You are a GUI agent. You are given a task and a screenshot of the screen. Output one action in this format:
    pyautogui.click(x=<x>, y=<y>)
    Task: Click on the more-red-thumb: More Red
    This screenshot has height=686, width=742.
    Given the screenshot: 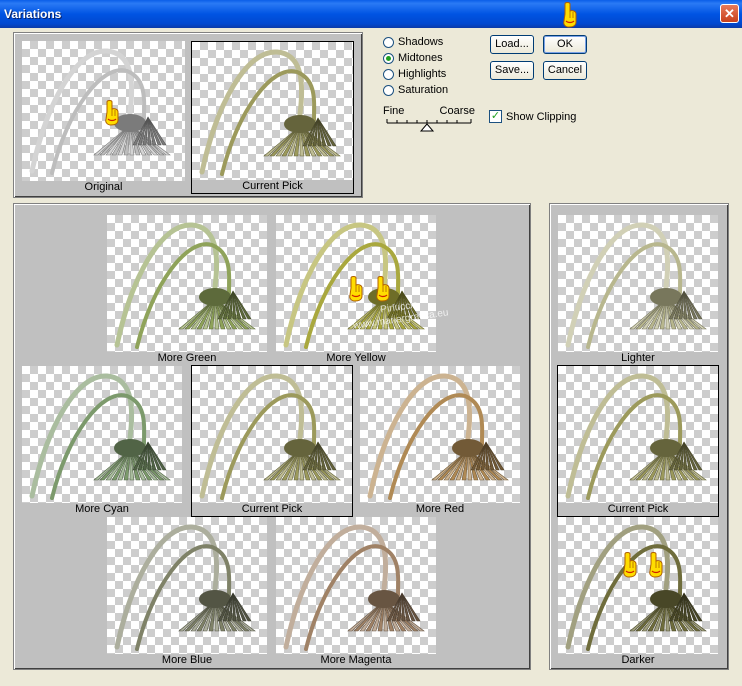 What is the action you would take?
    pyautogui.click(x=440, y=441)
    